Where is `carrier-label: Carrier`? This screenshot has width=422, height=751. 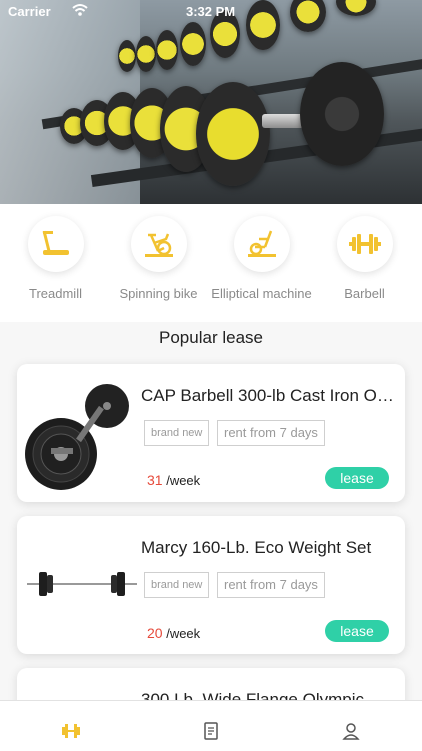 carrier-label: Carrier is located at coordinates (29, 11).